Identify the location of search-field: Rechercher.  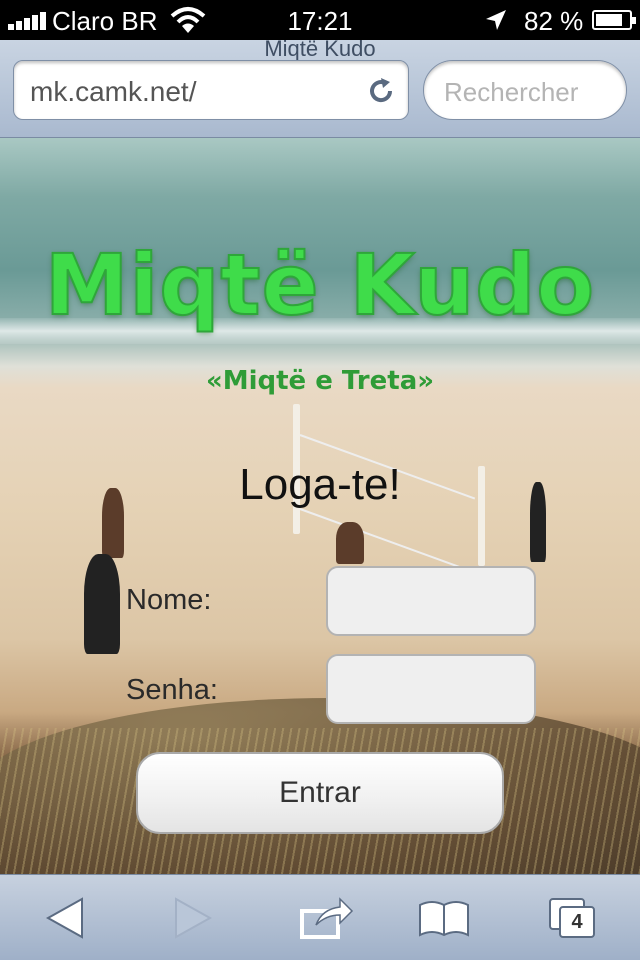
(525, 90).